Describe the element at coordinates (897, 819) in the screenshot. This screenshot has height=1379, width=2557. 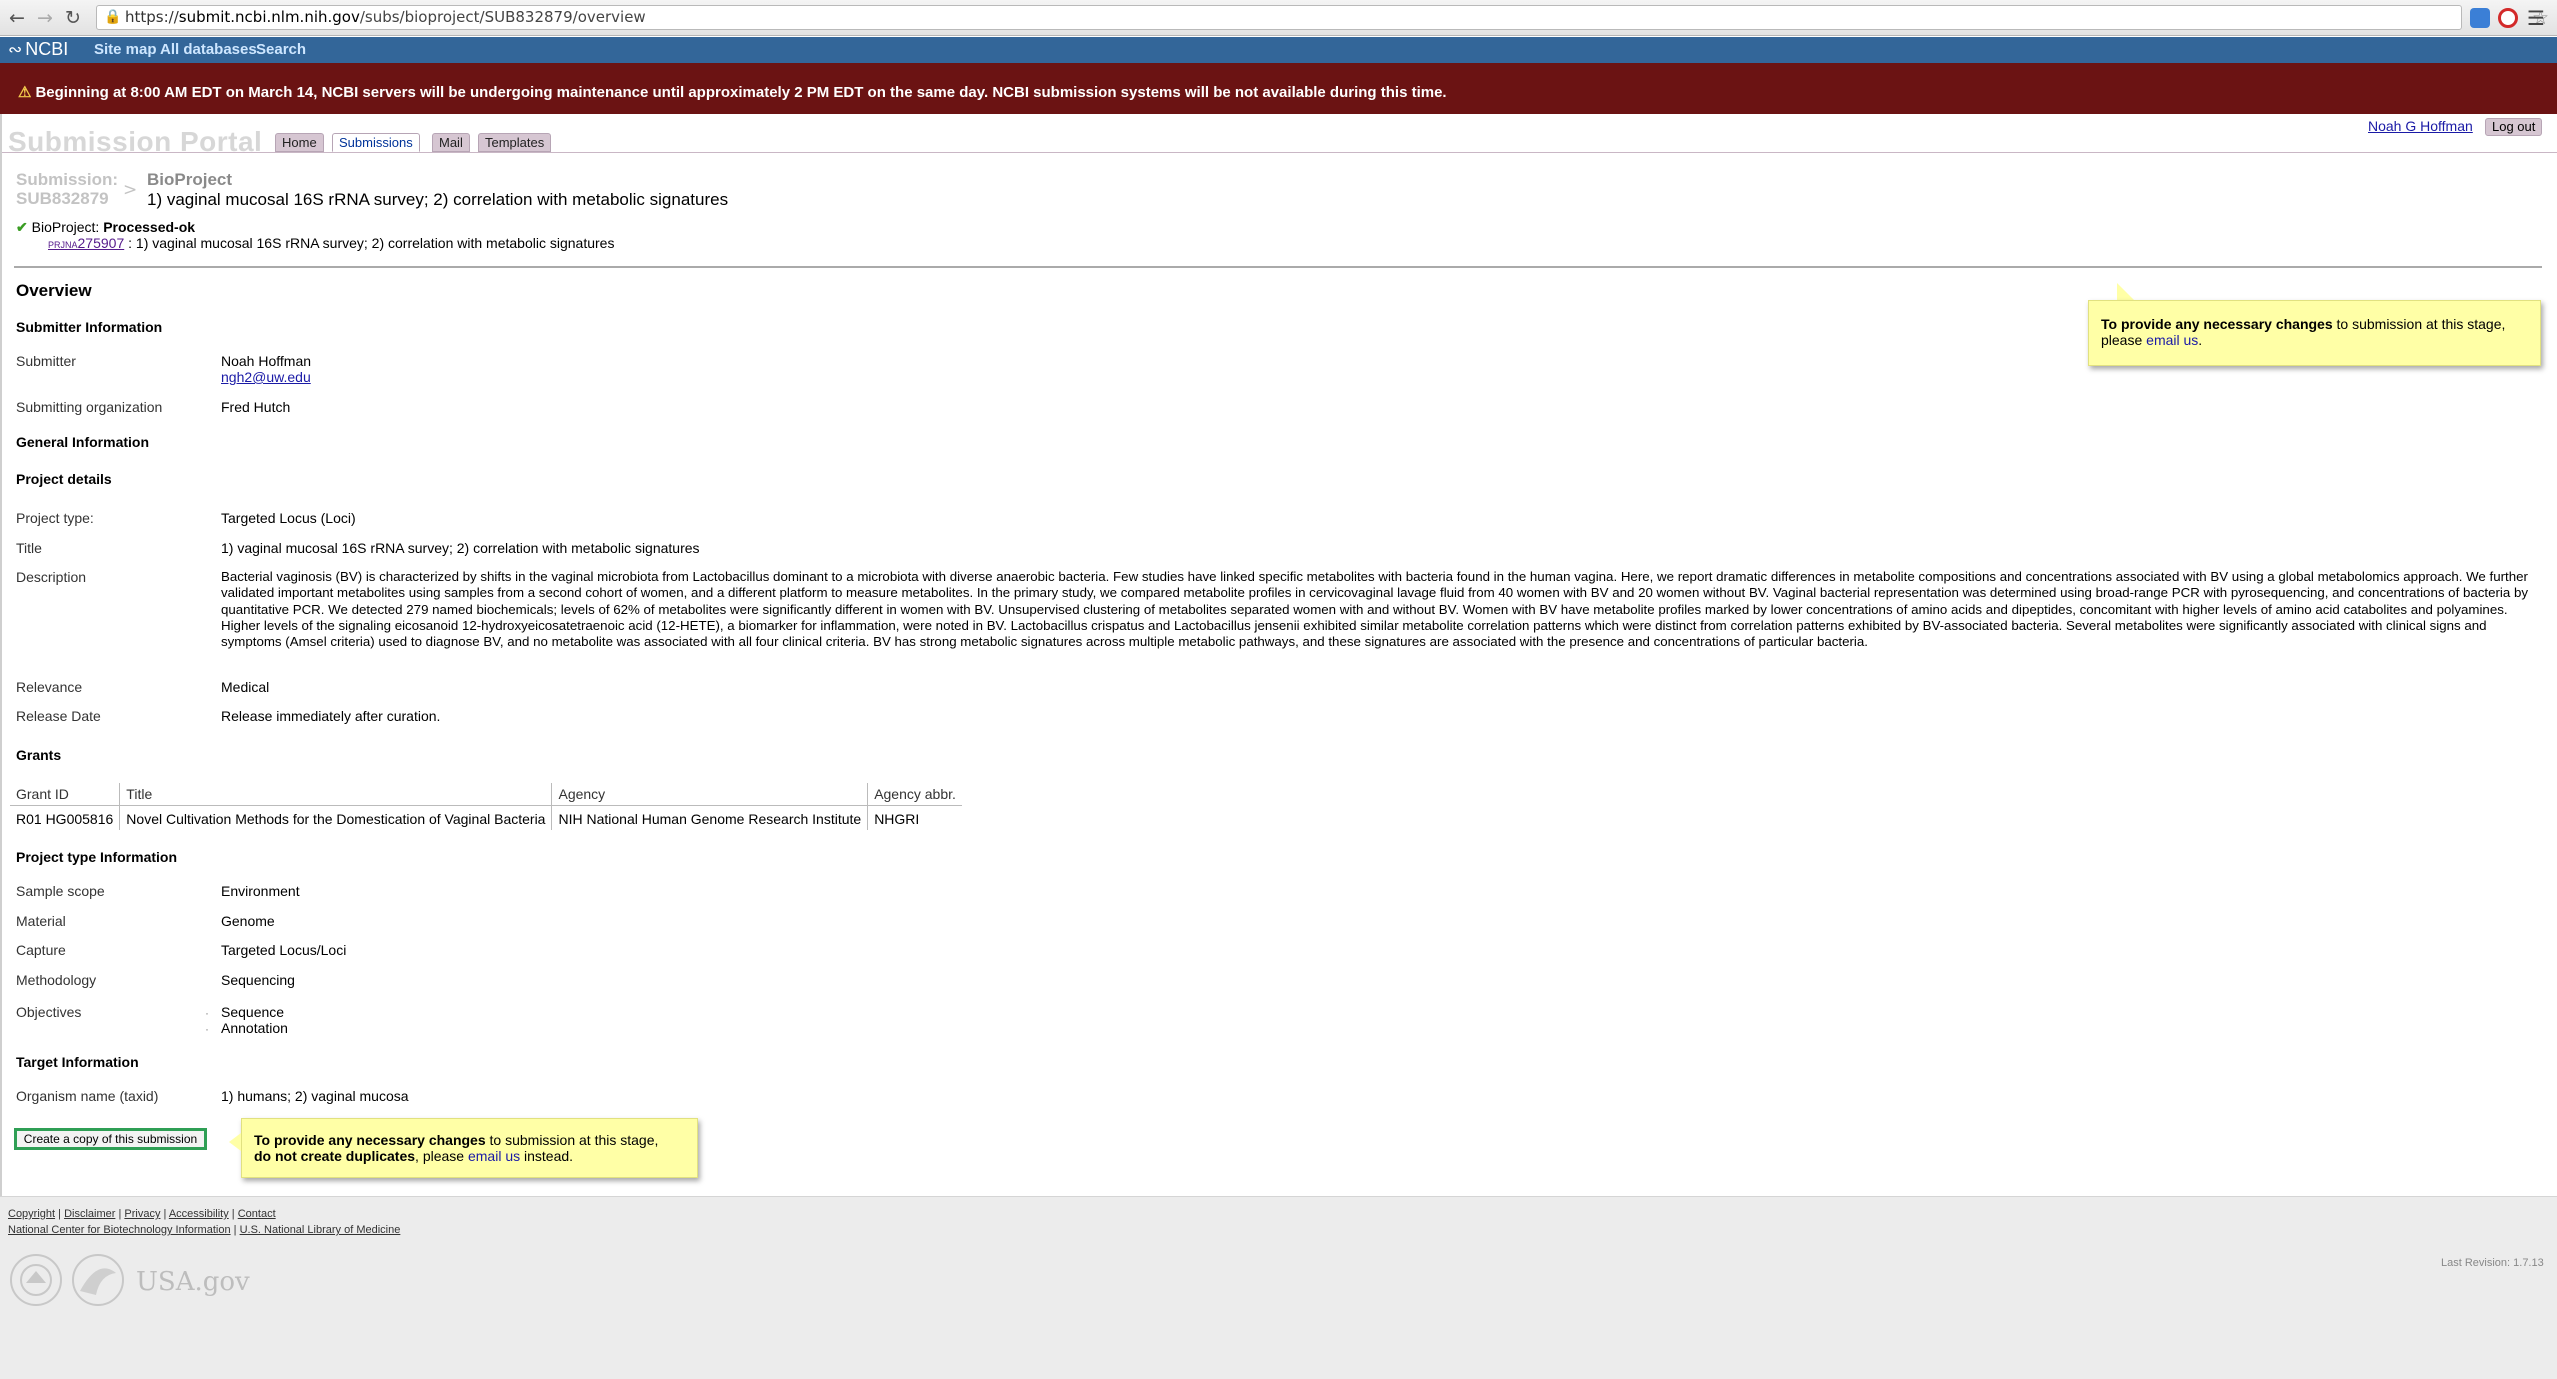
I see `grant-agency-abbr-cell: NHGRI` at that location.